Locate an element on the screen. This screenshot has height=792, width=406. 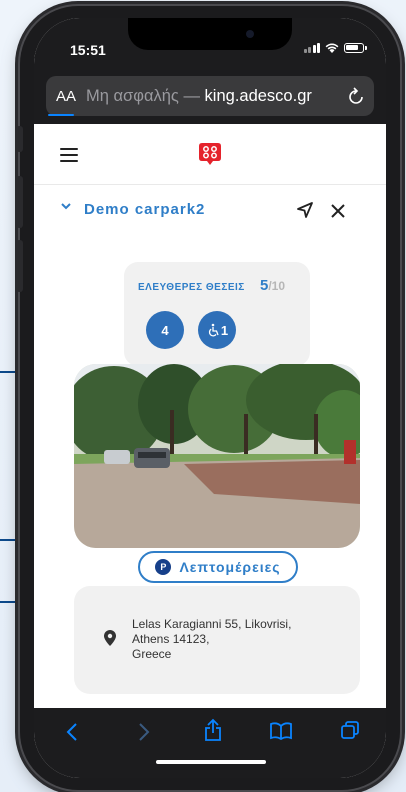
load-progress is located at coordinates (61, 115).